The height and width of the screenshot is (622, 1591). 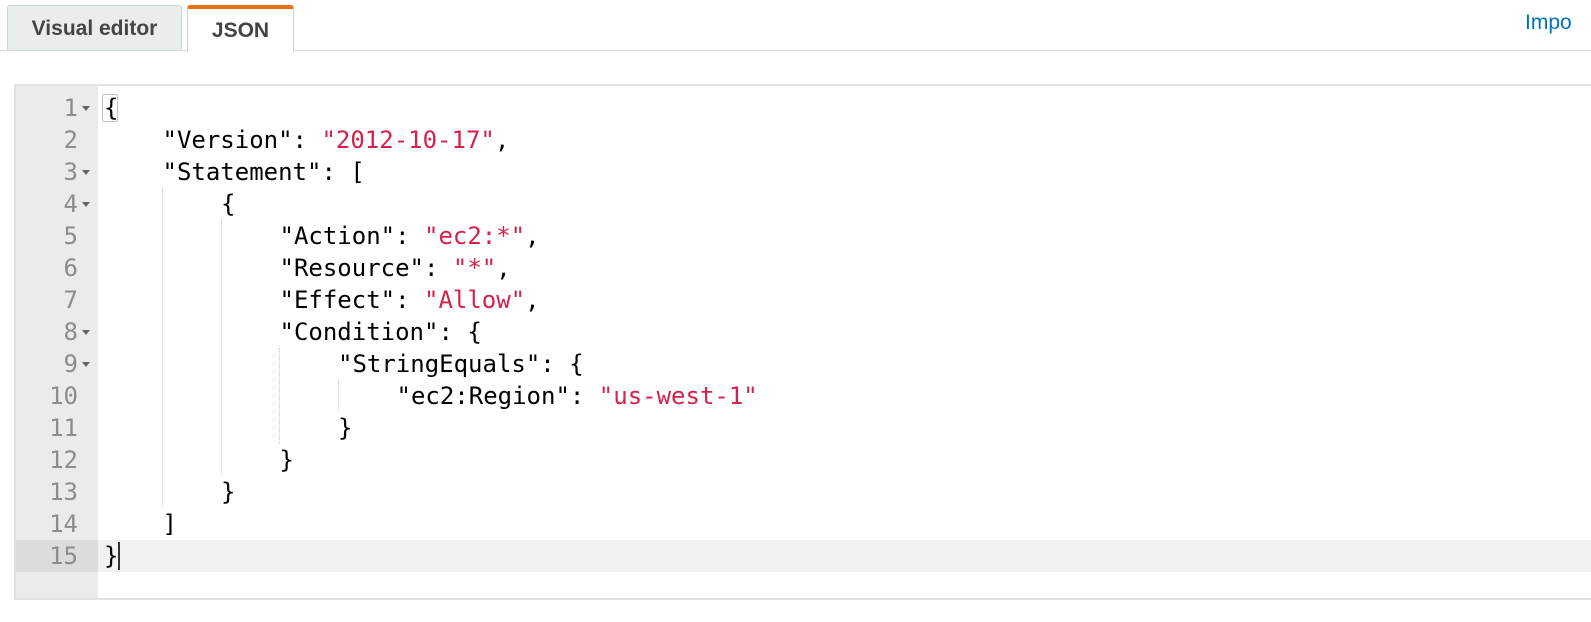 What do you see at coordinates (70, 108) in the screenshot?
I see `line-number: 1` at bounding box center [70, 108].